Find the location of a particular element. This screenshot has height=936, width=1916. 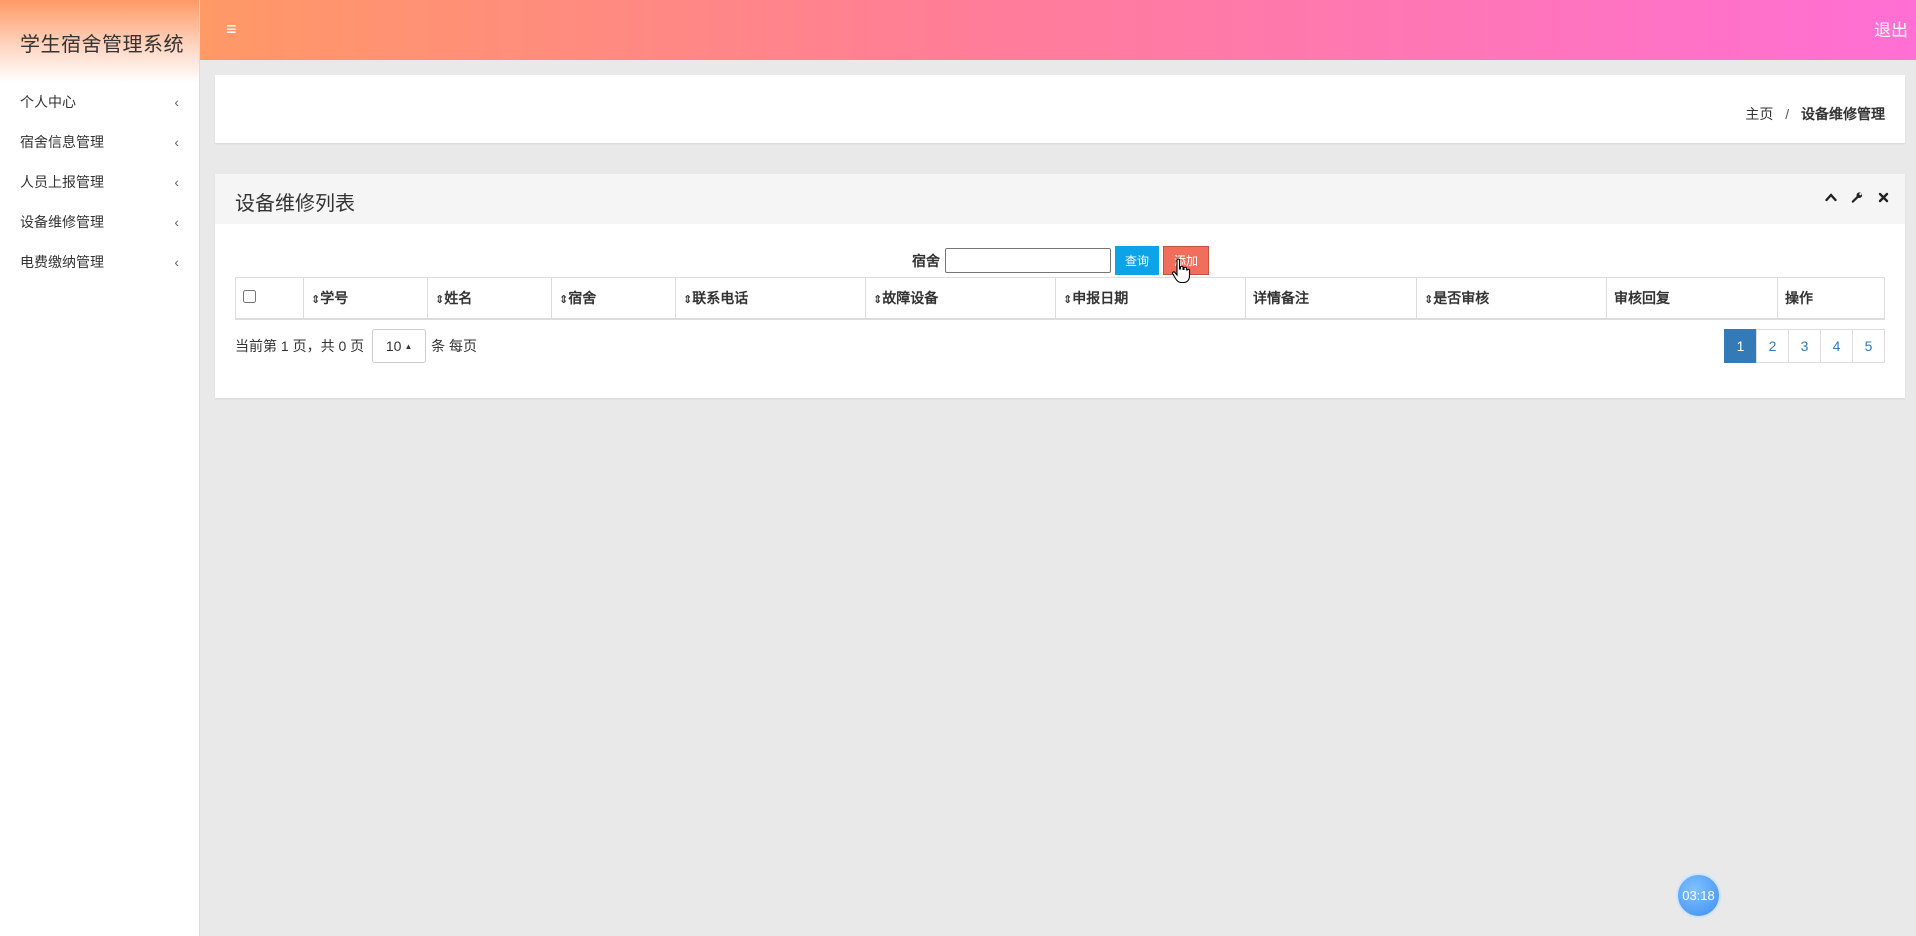

collapse-chevron-up-icon is located at coordinates (1831, 197).